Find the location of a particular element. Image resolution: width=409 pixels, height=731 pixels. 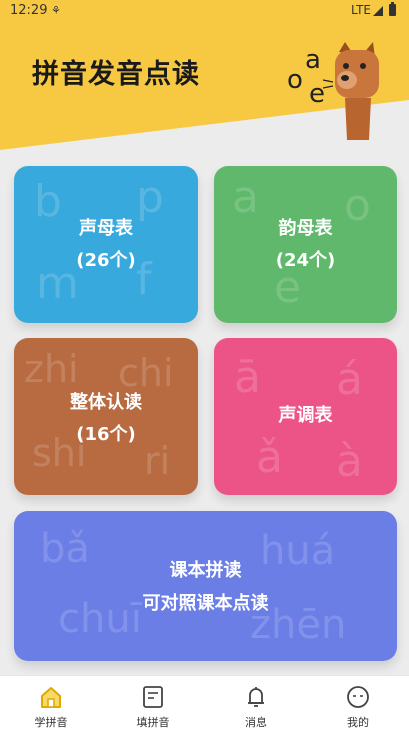

card-title: 声调表 is located at coordinates (305, 415).